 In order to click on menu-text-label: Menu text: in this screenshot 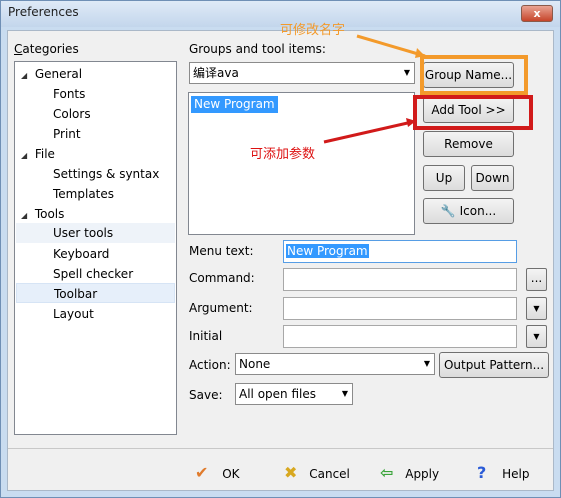, I will do `click(221, 251)`.